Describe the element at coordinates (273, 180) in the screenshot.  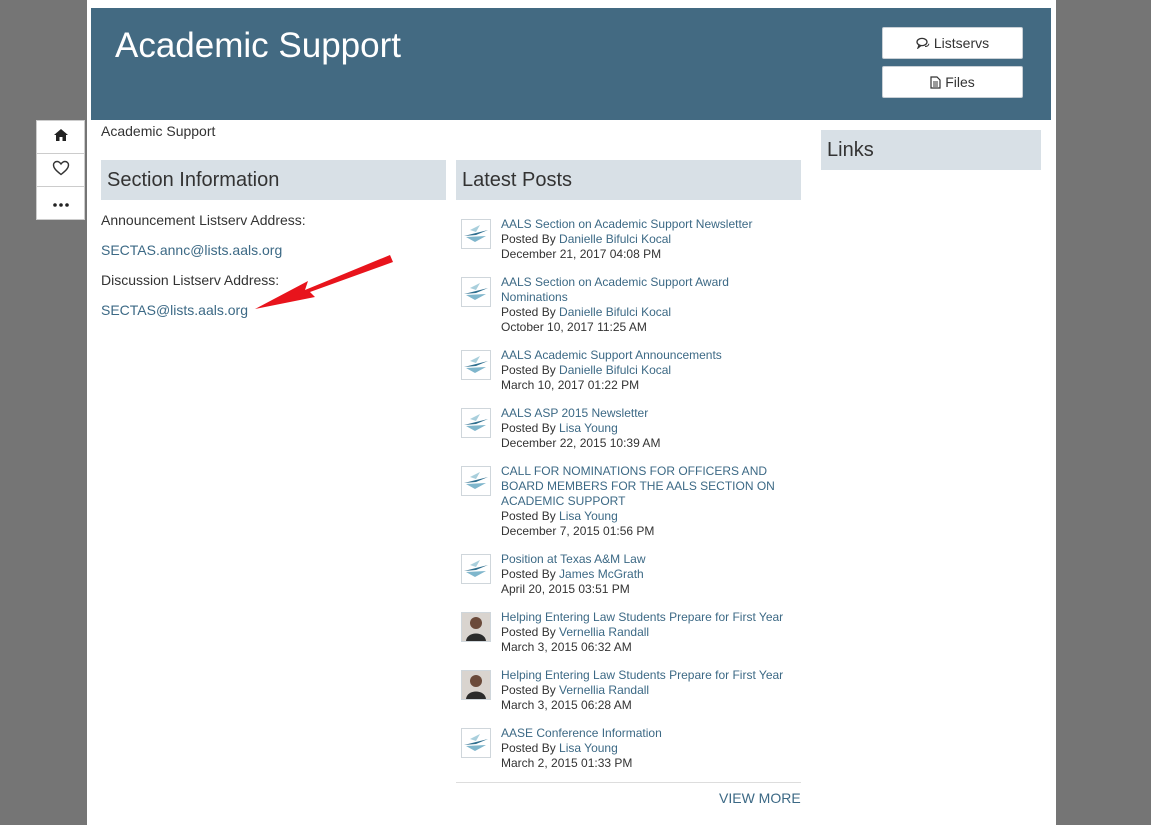
I see `section-information-heading: Section Information` at that location.